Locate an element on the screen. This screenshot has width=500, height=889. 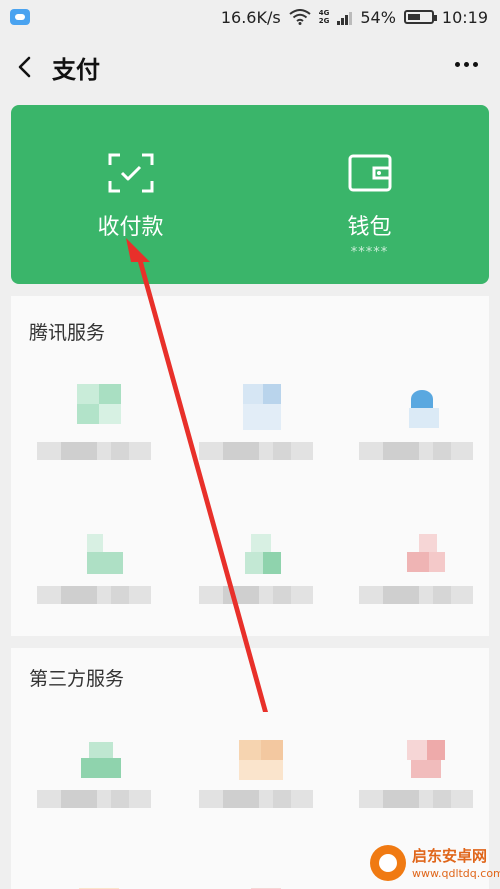
wallet-button: 钱包 ***** is located at coordinates (369, 194).